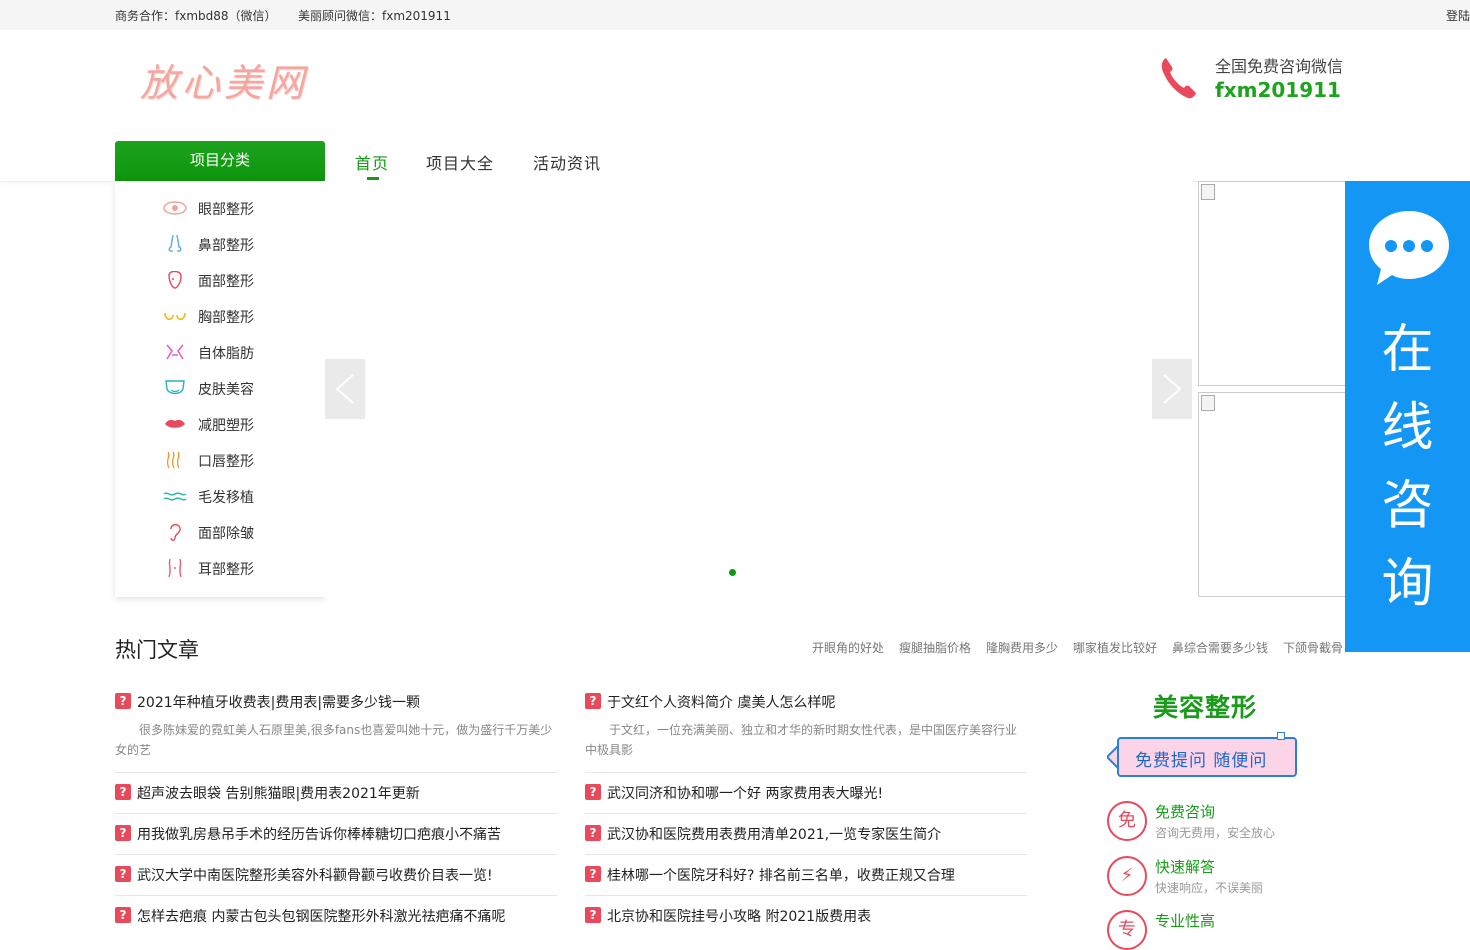  What do you see at coordinates (226, 426) in the screenshot?
I see `category-label: 减肥塑形` at bounding box center [226, 426].